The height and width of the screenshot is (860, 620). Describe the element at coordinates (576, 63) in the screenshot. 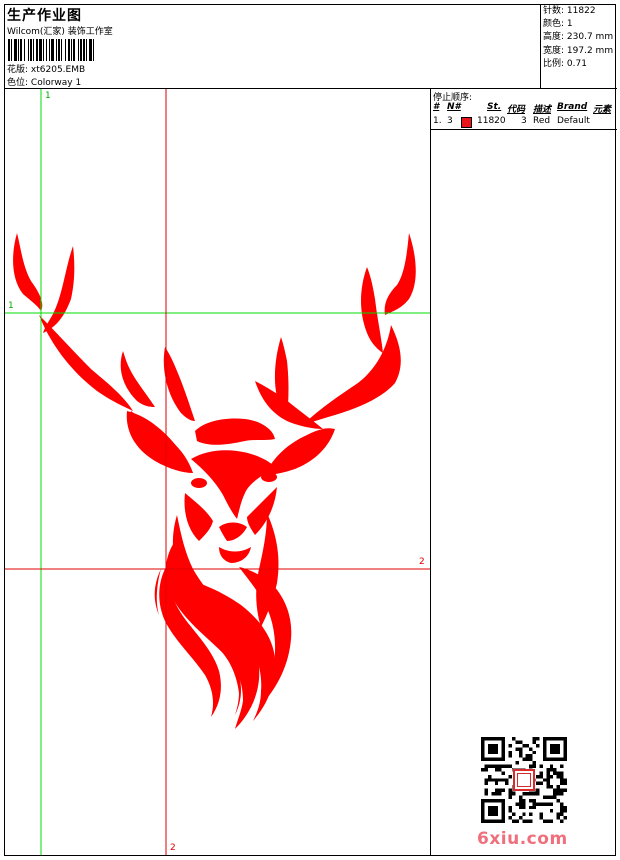

I see `stat-value: 0.71` at that location.